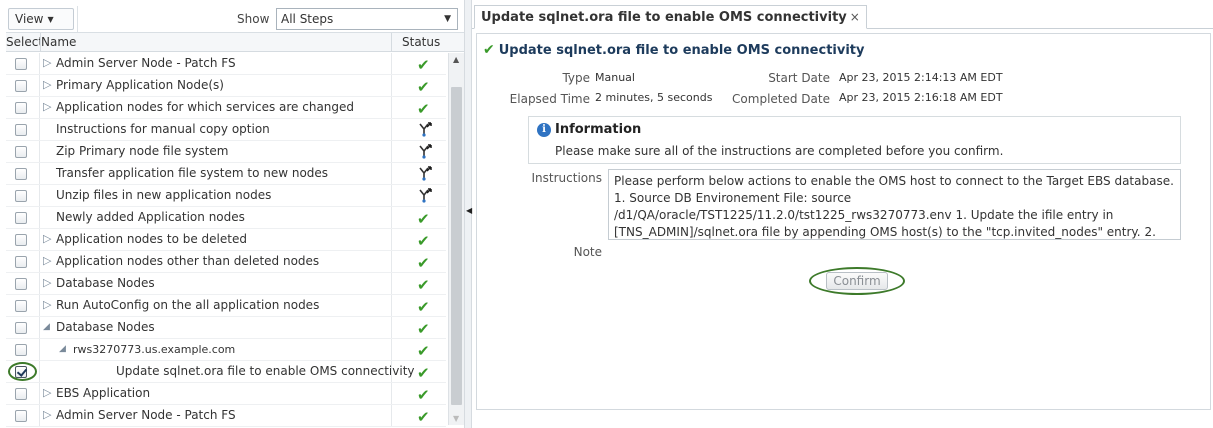 The image size is (1213, 428). I want to click on step-name: Primary Application Node(s), so click(140, 85).